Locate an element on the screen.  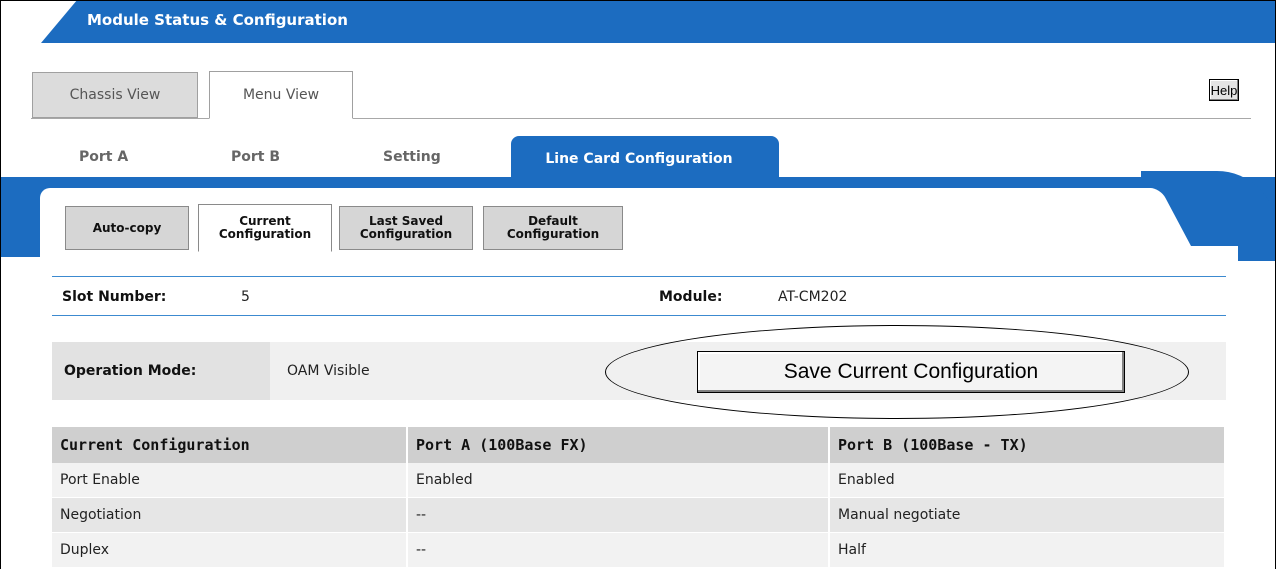
table-row: Negotiation -- Manual negotiate is located at coordinates (639, 515).